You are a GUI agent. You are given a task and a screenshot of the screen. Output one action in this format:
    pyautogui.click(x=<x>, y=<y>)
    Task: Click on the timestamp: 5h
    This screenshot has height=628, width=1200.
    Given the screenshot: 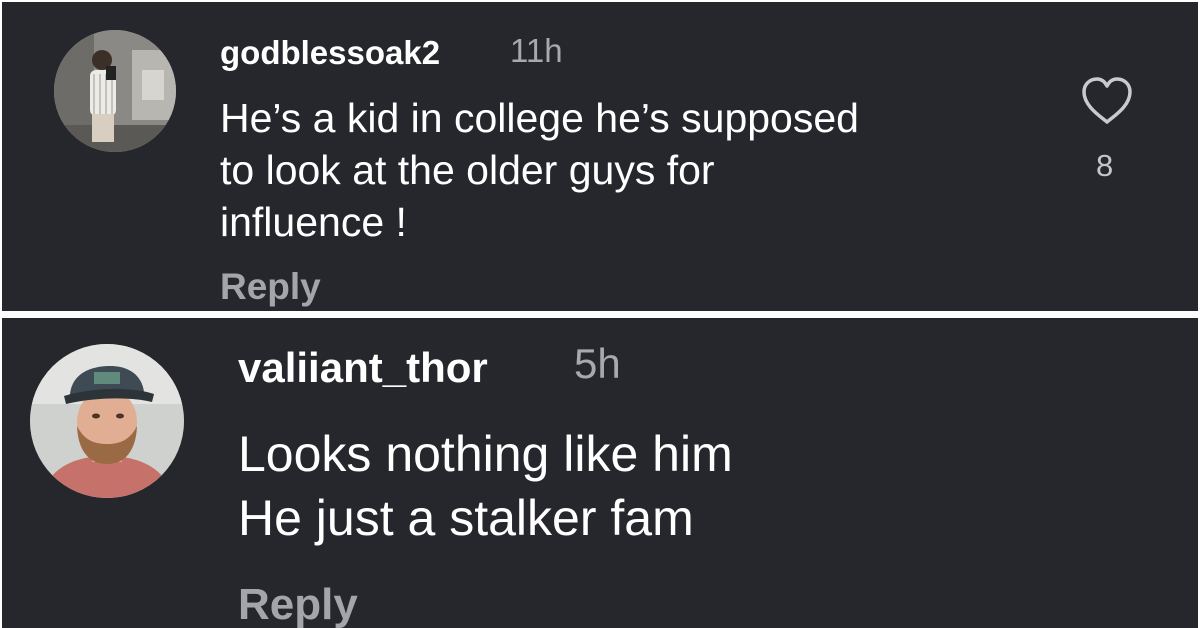 What is the action you would take?
    pyautogui.click(x=597, y=363)
    